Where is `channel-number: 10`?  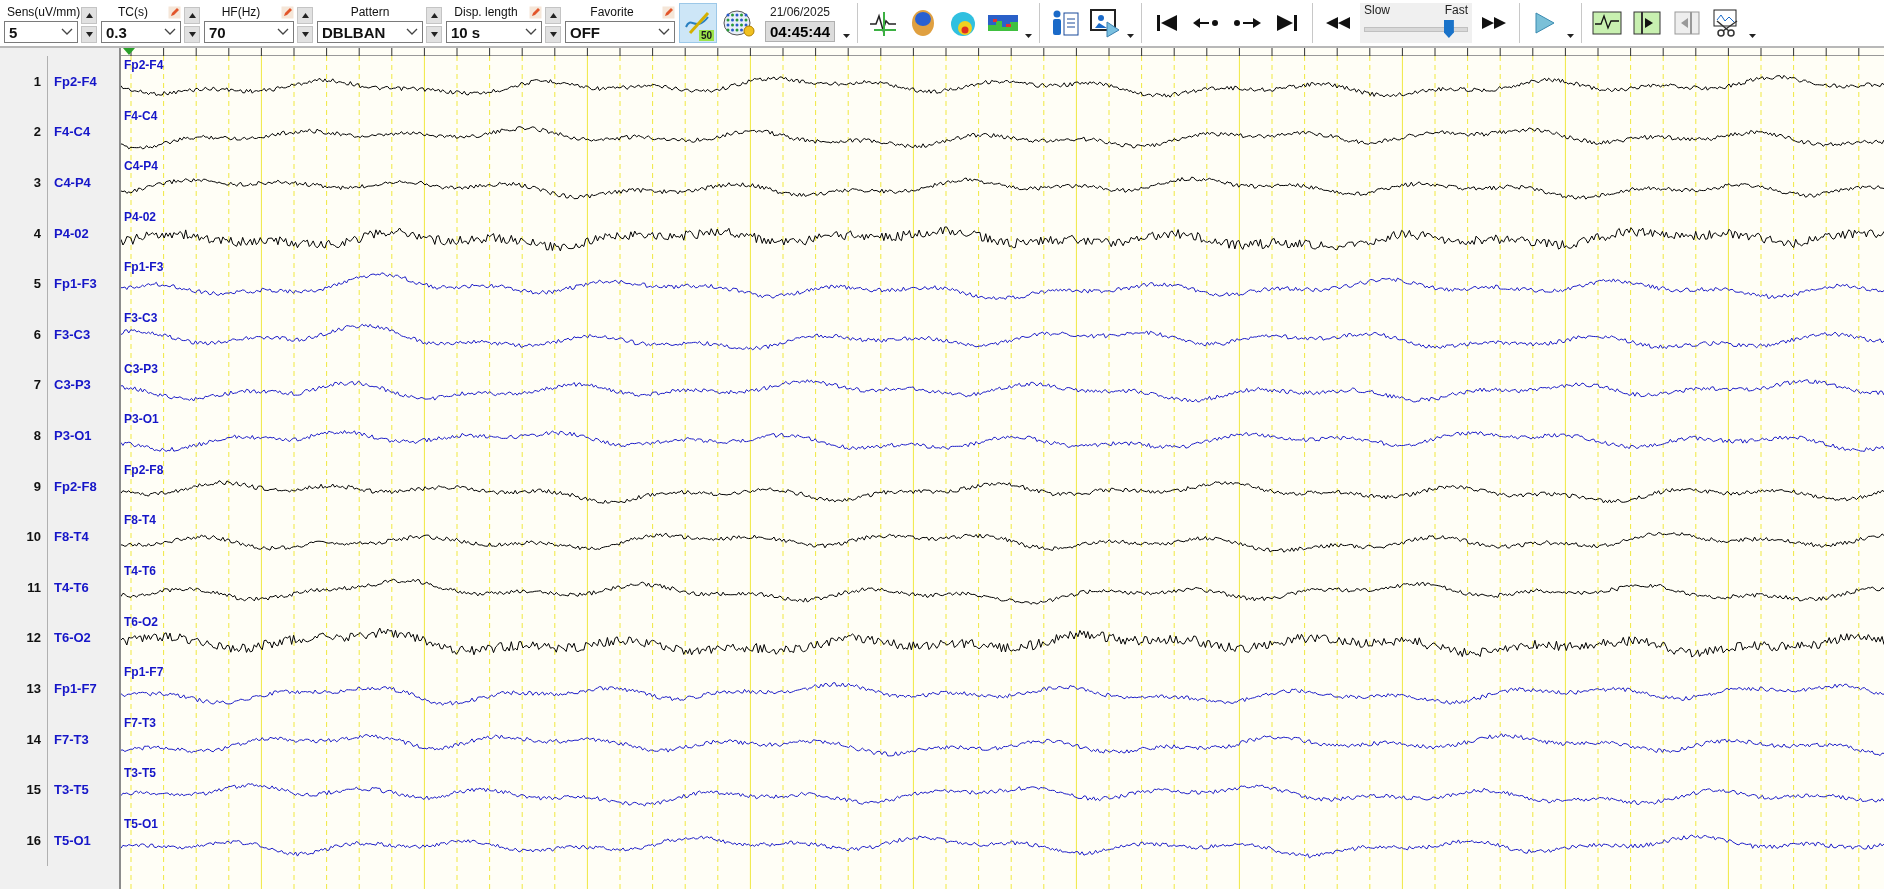
channel-number: 10 is located at coordinates (24, 536).